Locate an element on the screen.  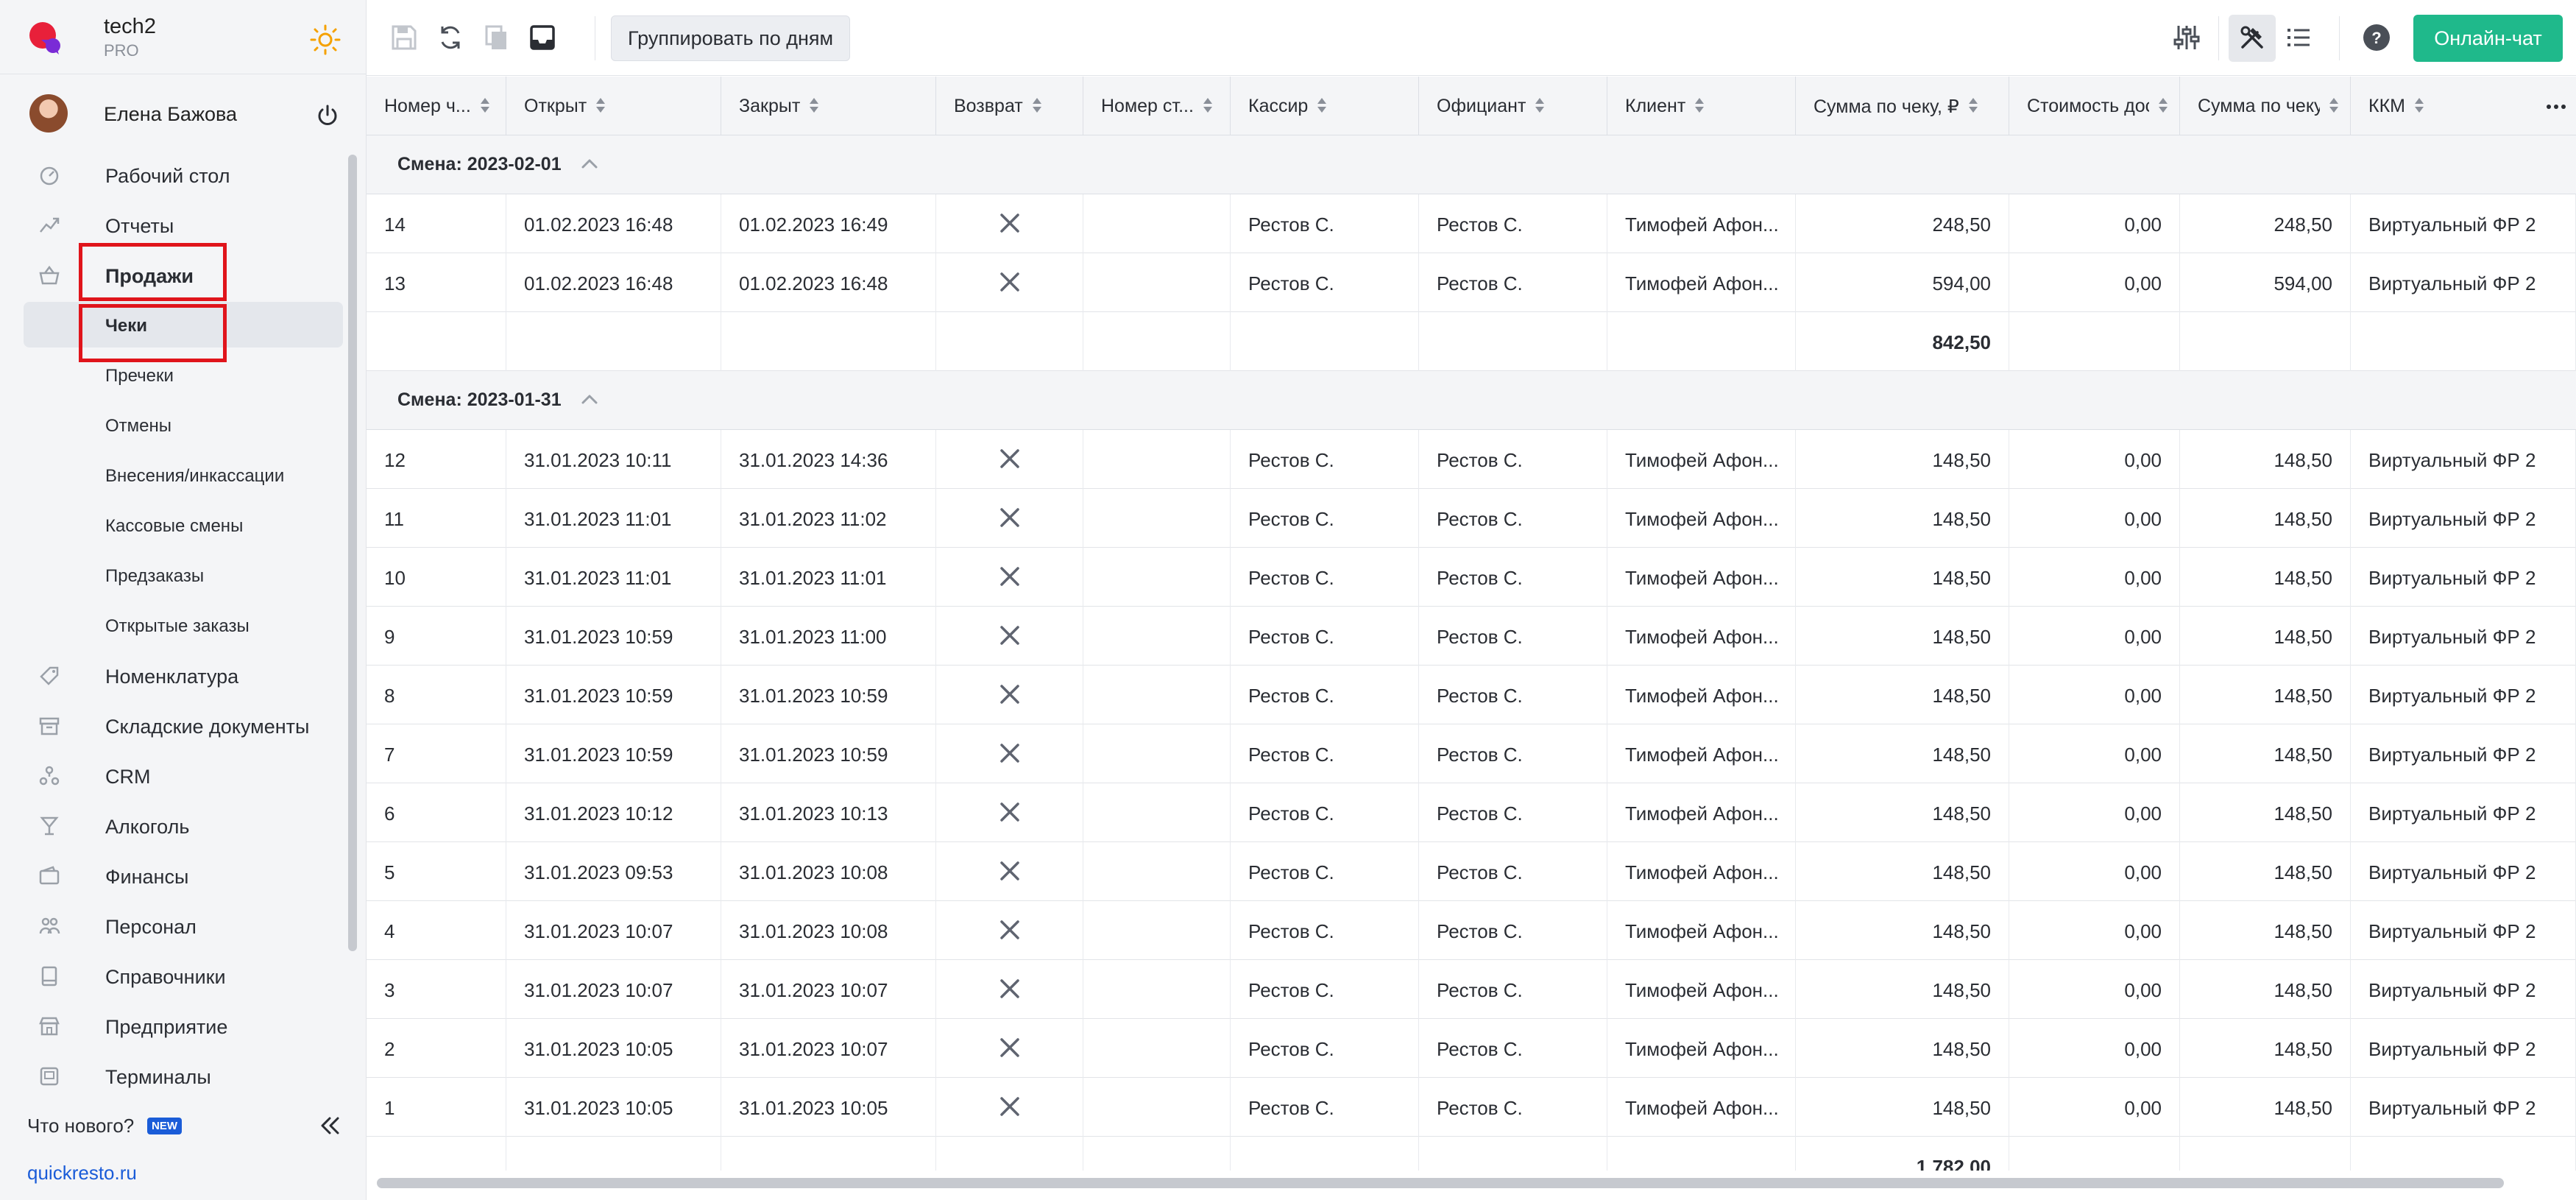
list-icon is located at coordinates (2298, 37).